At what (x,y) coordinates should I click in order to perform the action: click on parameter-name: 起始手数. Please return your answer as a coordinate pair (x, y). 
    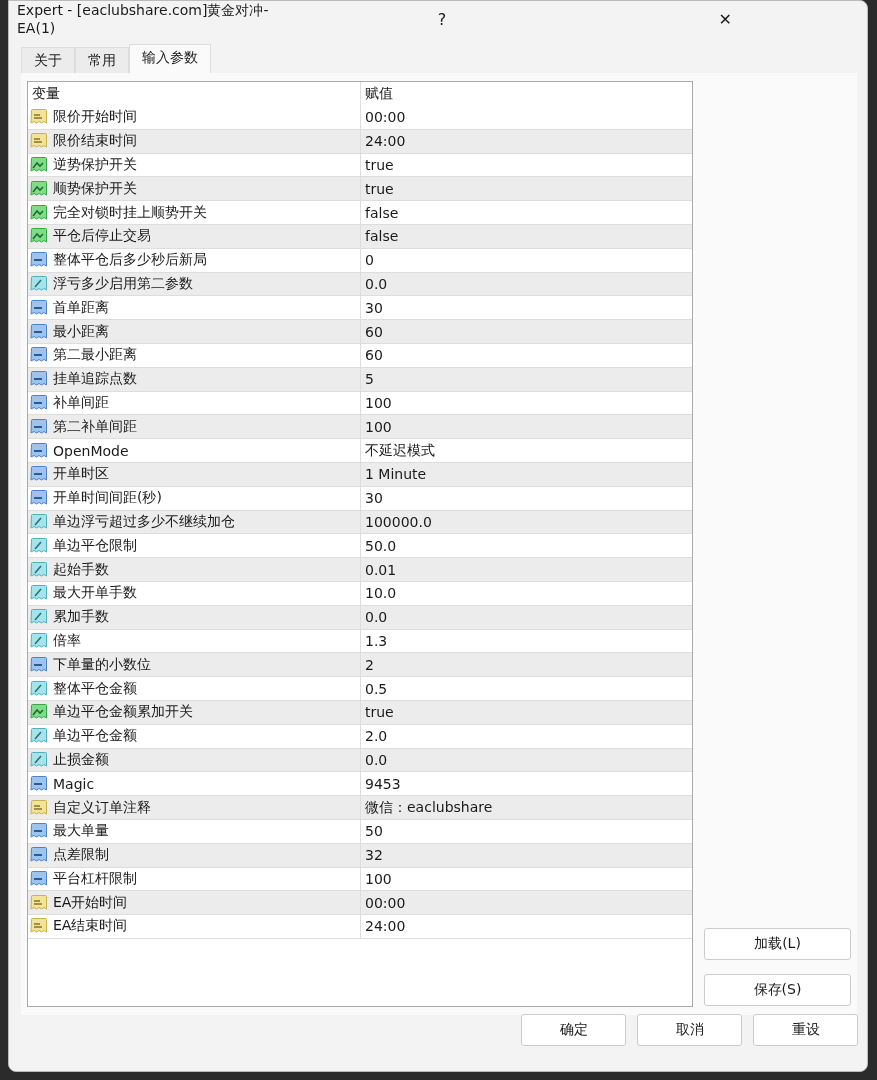
    Looking at the image, I should click on (81, 569).